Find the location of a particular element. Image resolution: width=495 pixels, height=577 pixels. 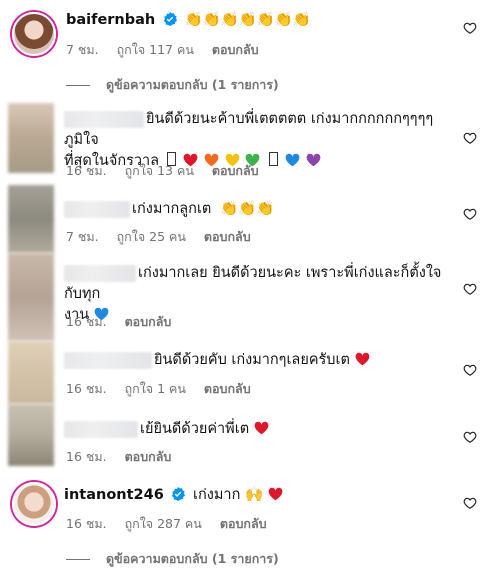

comment-body: เก่งมาก is located at coordinates (217, 495).